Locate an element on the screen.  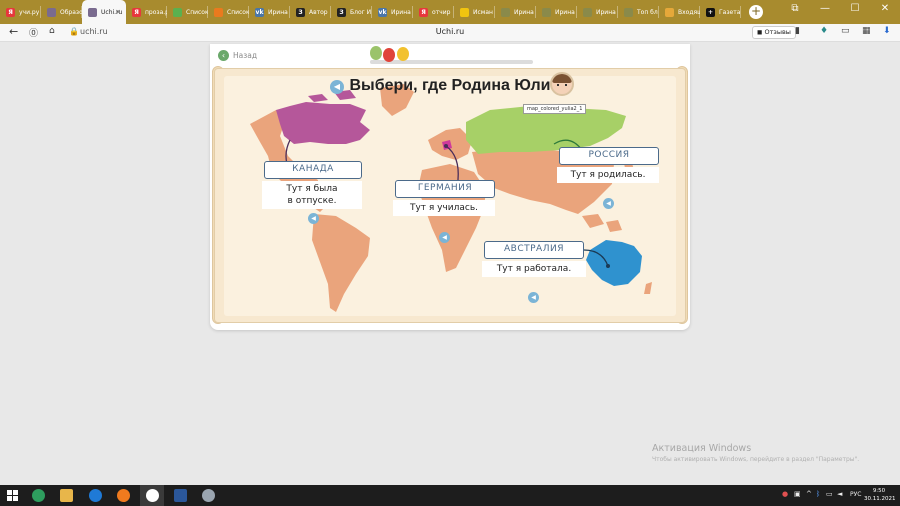
tray-bluetooth-icon: ᛒ is located at coordinates (818, 494).